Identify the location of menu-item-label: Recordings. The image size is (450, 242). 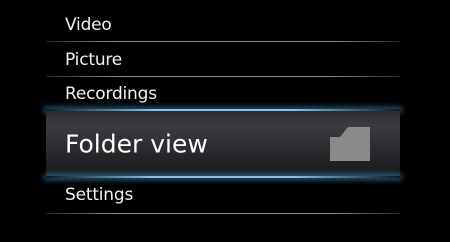
(111, 94).